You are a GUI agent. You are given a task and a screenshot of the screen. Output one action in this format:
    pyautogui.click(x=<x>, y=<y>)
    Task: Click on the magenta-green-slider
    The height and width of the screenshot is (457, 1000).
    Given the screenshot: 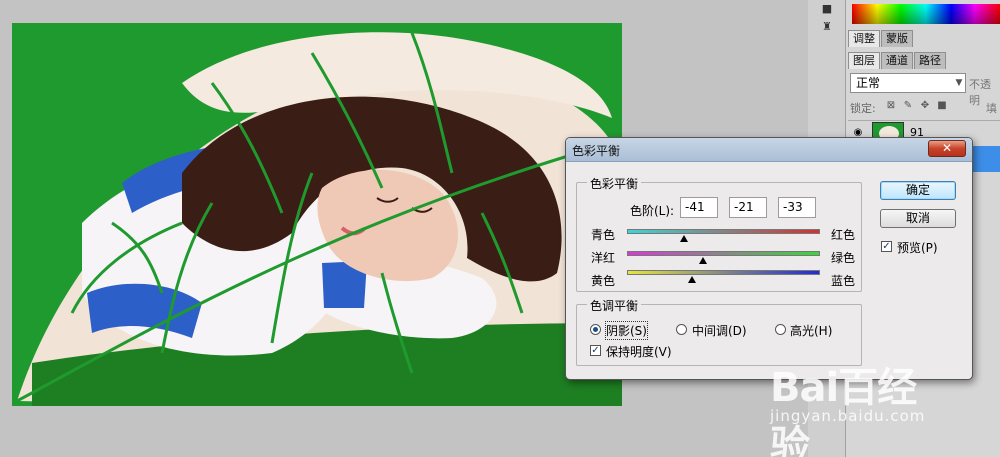 What is the action you would take?
    pyautogui.click(x=723, y=253)
    